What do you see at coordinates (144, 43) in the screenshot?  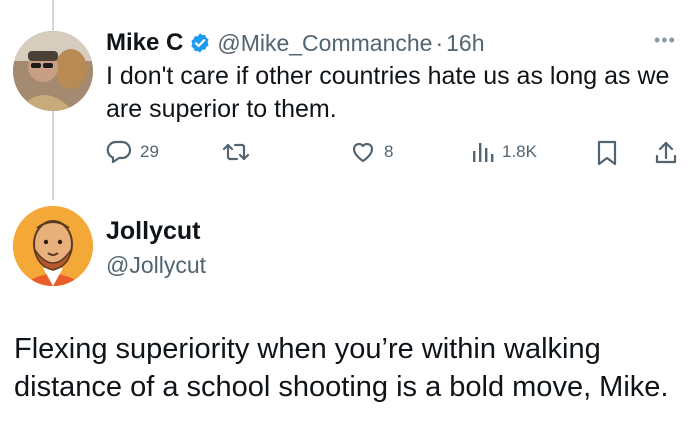 I see `display-name: Mike C` at bounding box center [144, 43].